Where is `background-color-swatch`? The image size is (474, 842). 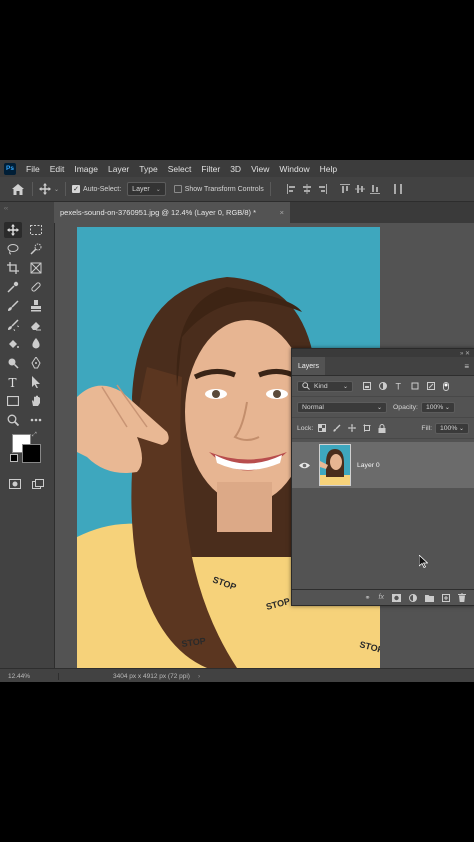 background-color-swatch is located at coordinates (31, 453).